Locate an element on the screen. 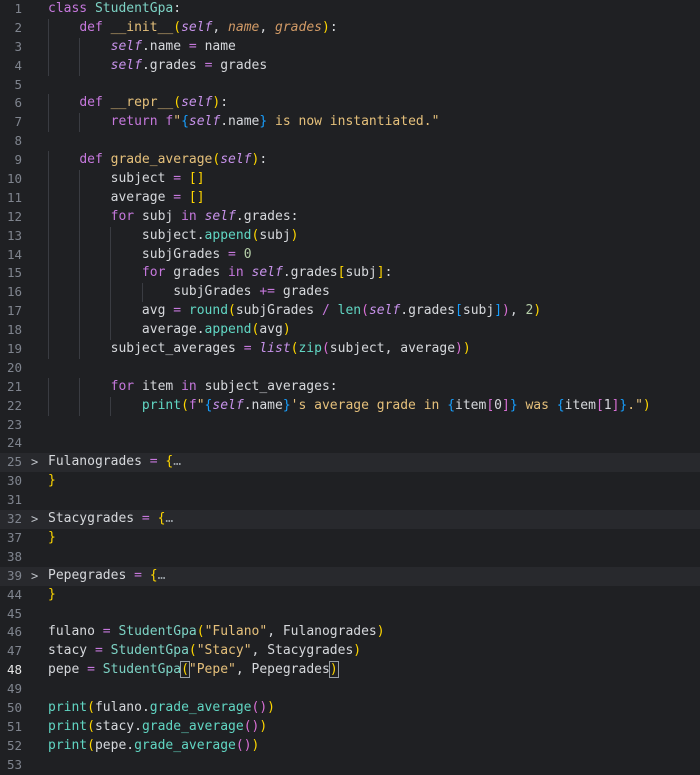  code-text: def grade_average(self): is located at coordinates (374, 160).